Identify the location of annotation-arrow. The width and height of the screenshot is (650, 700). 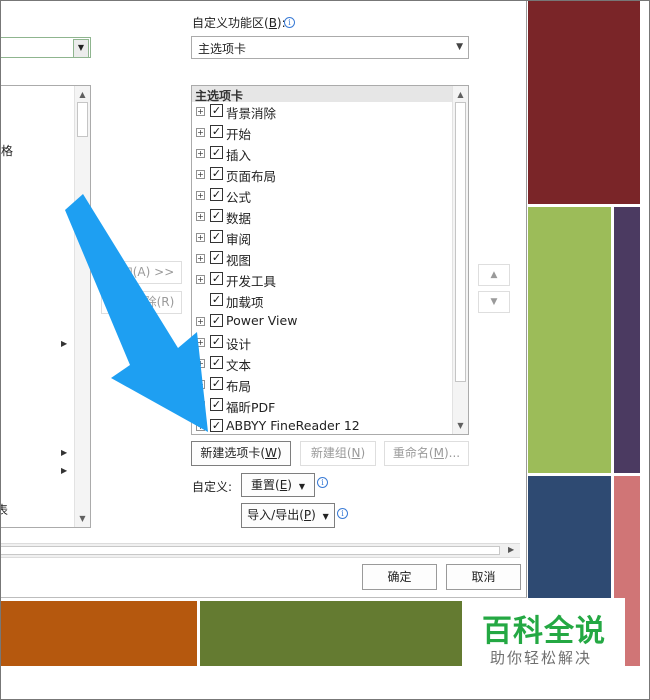
(136, 313).